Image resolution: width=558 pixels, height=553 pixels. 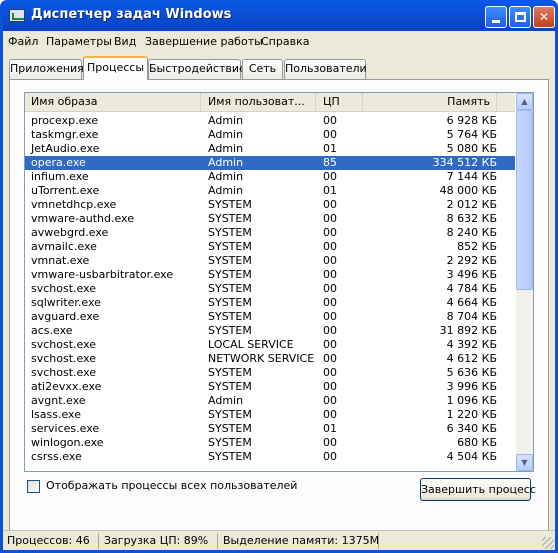 I want to click on process-memory-cell: 852 КБ, so click(x=477, y=246).